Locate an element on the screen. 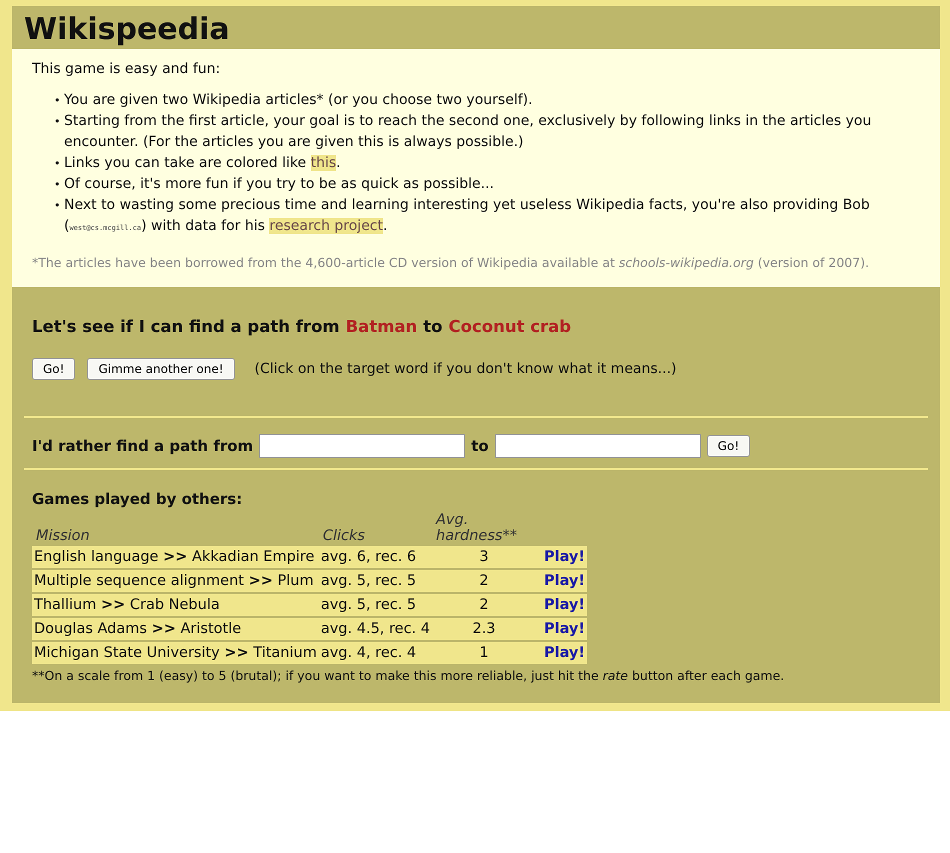  challenge-text: Let's see if I can find a path from is located at coordinates (186, 326).